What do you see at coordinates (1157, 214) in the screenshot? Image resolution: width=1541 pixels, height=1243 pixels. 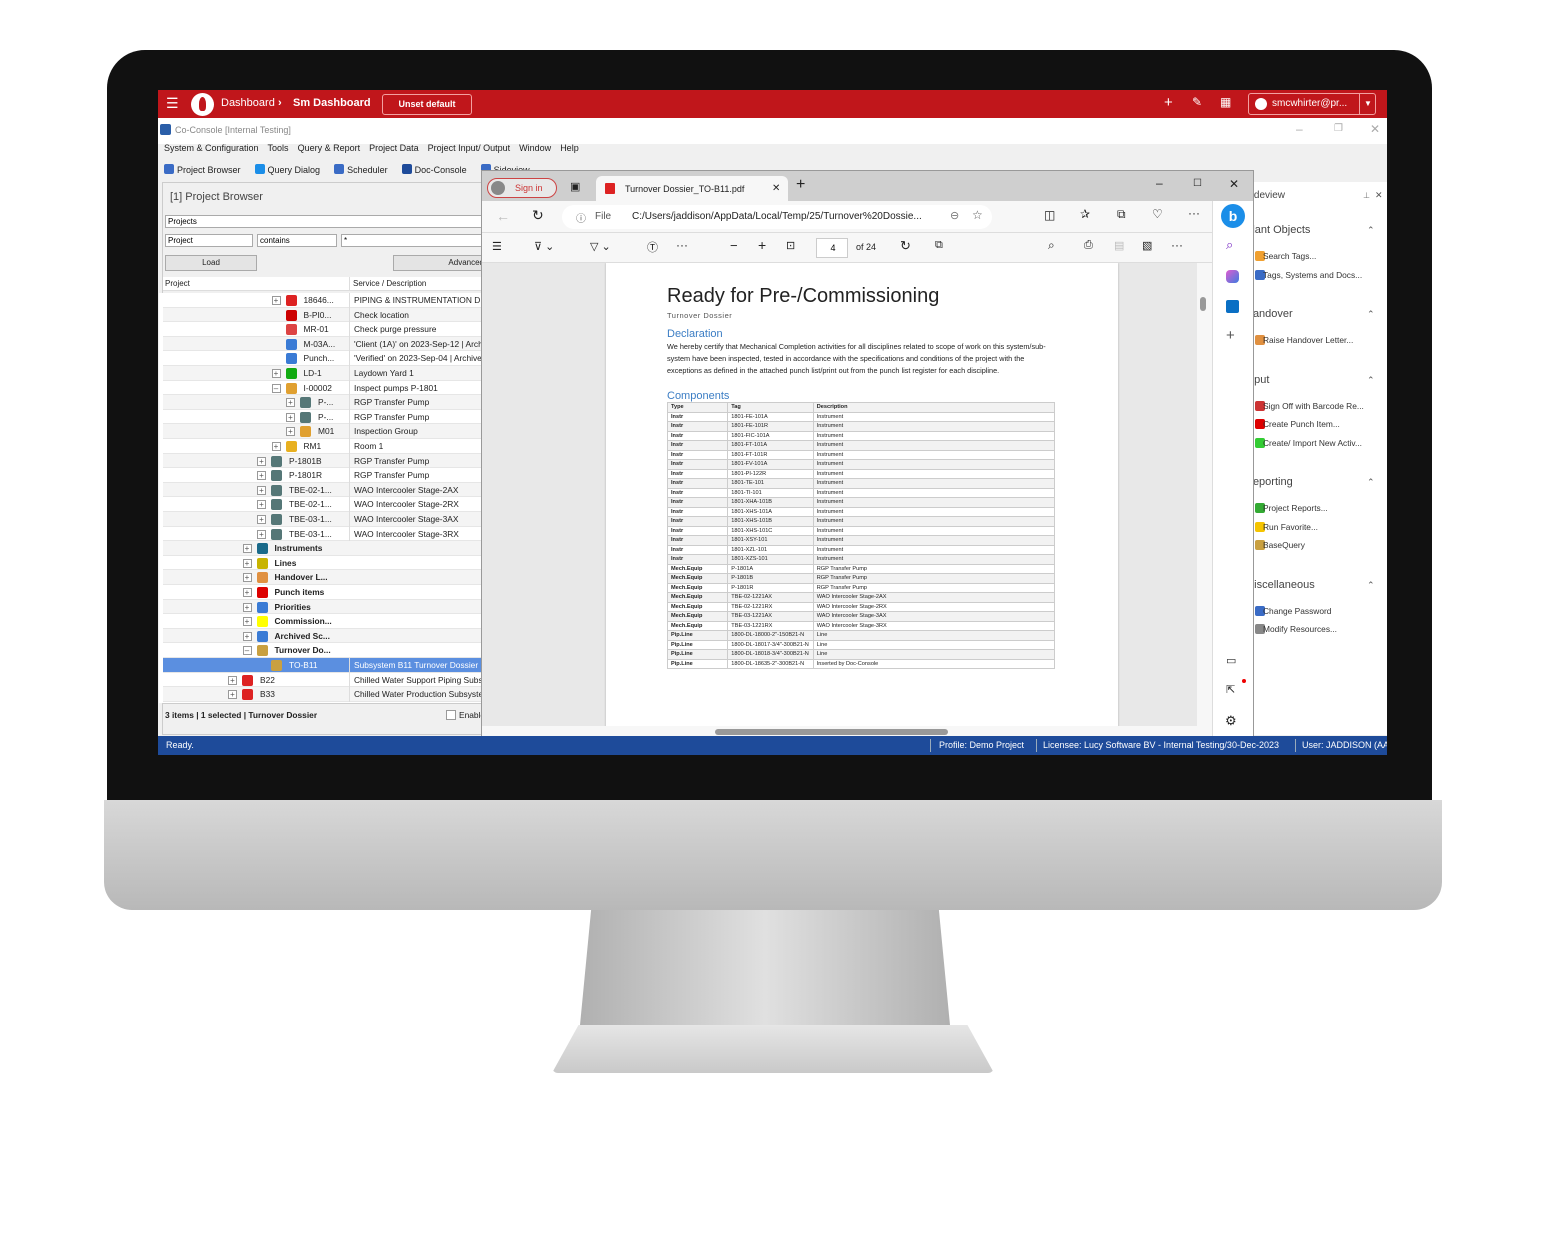 I see `browser-essentials-icon: ♡` at bounding box center [1157, 214].